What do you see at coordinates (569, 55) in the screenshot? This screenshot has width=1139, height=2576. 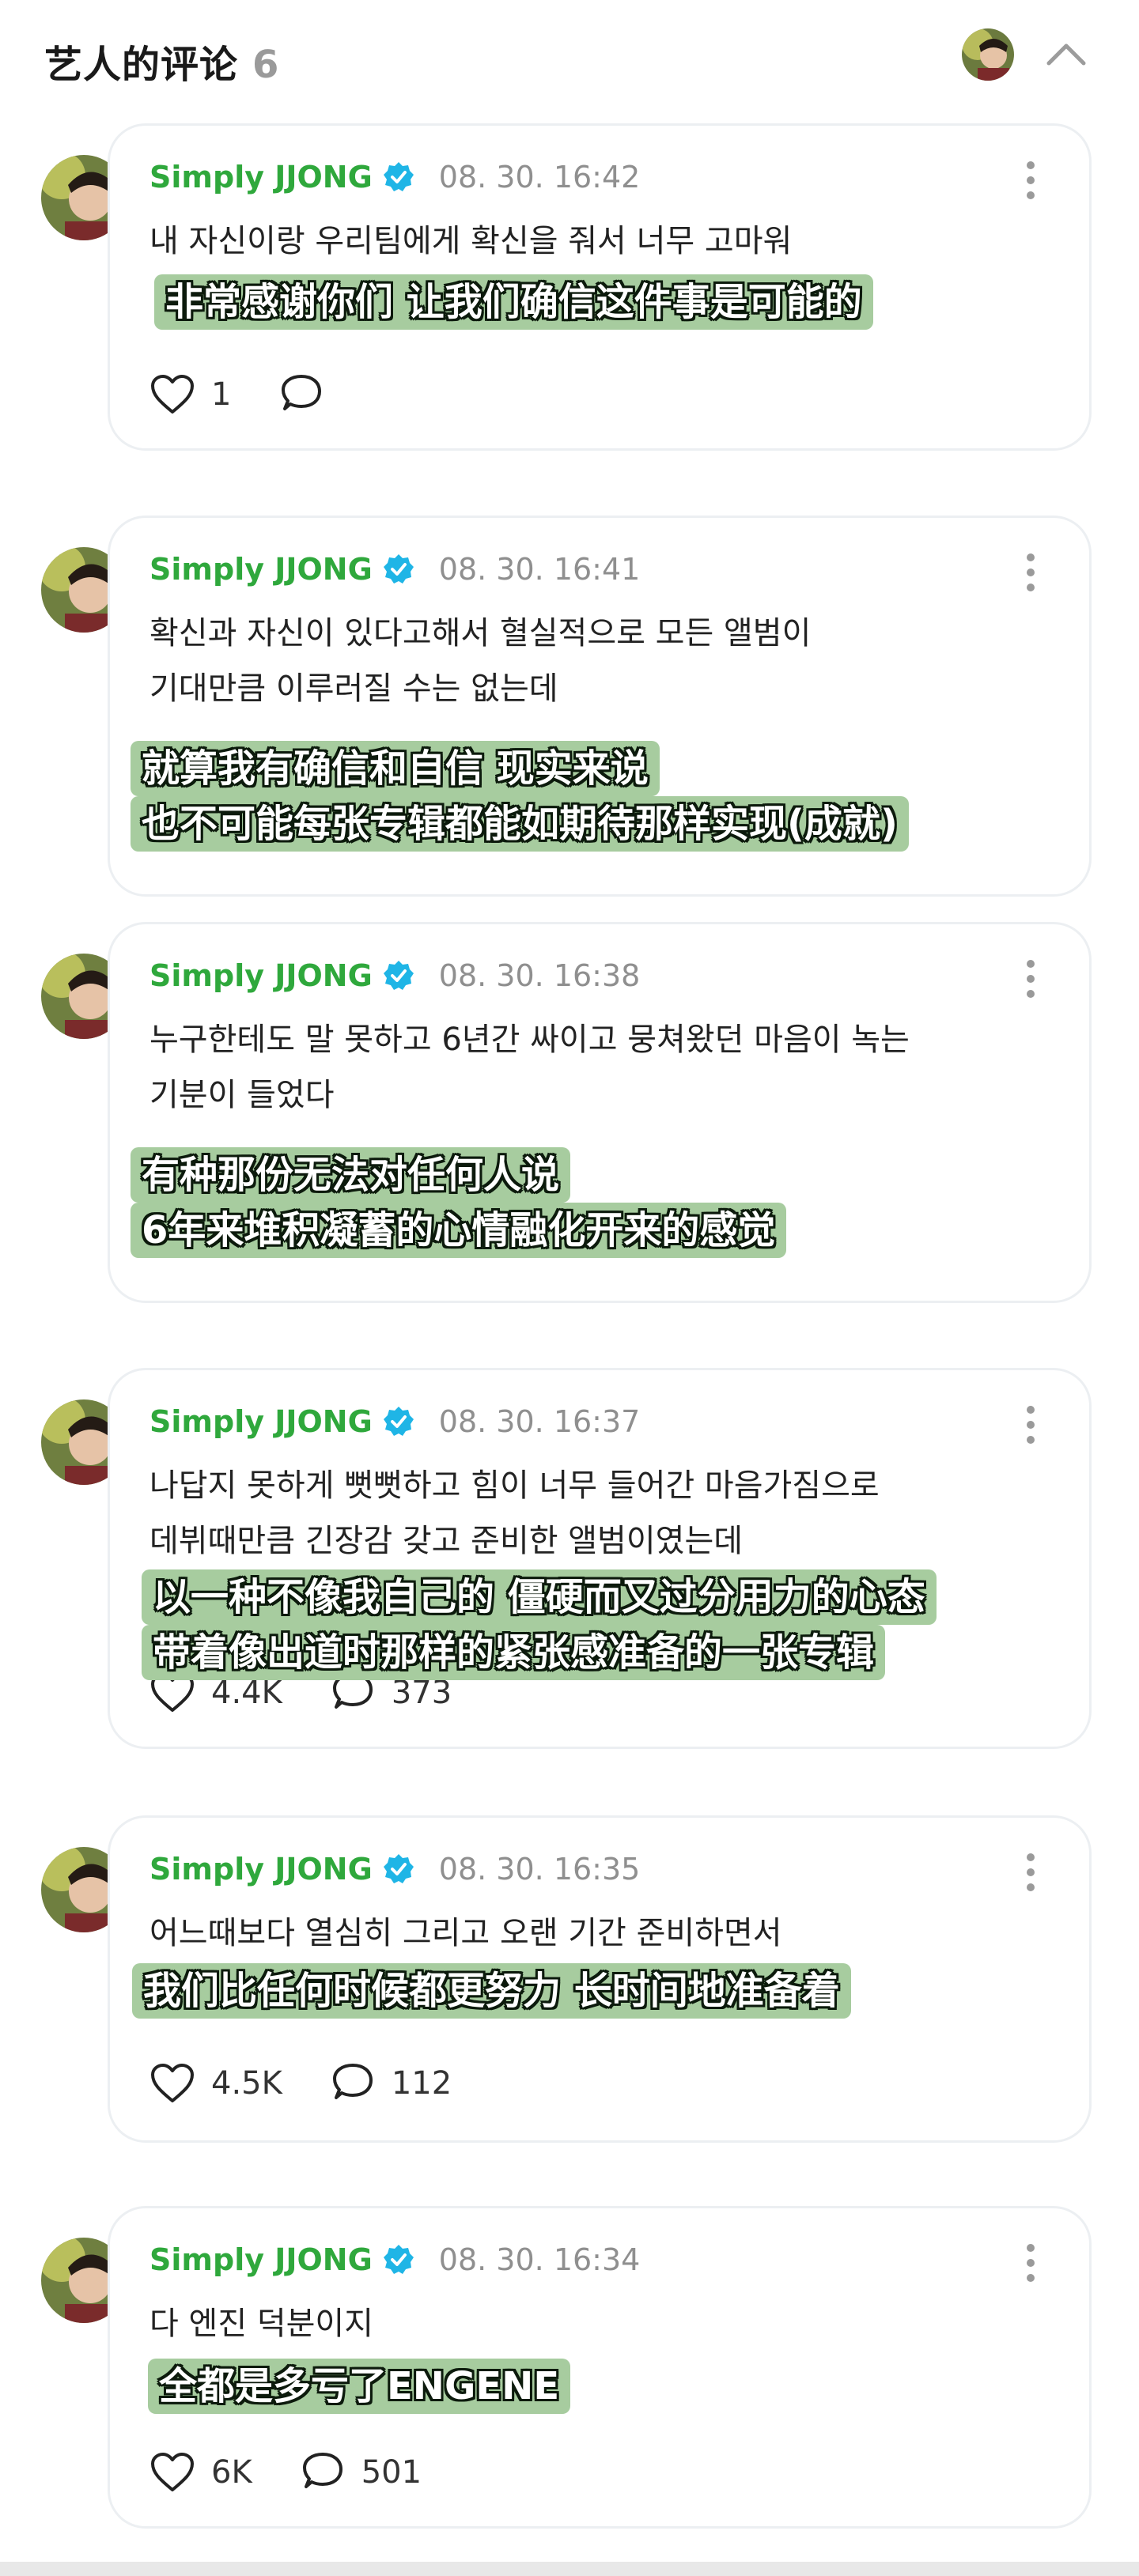 I see `comments-header: 艺人的评论 6` at bounding box center [569, 55].